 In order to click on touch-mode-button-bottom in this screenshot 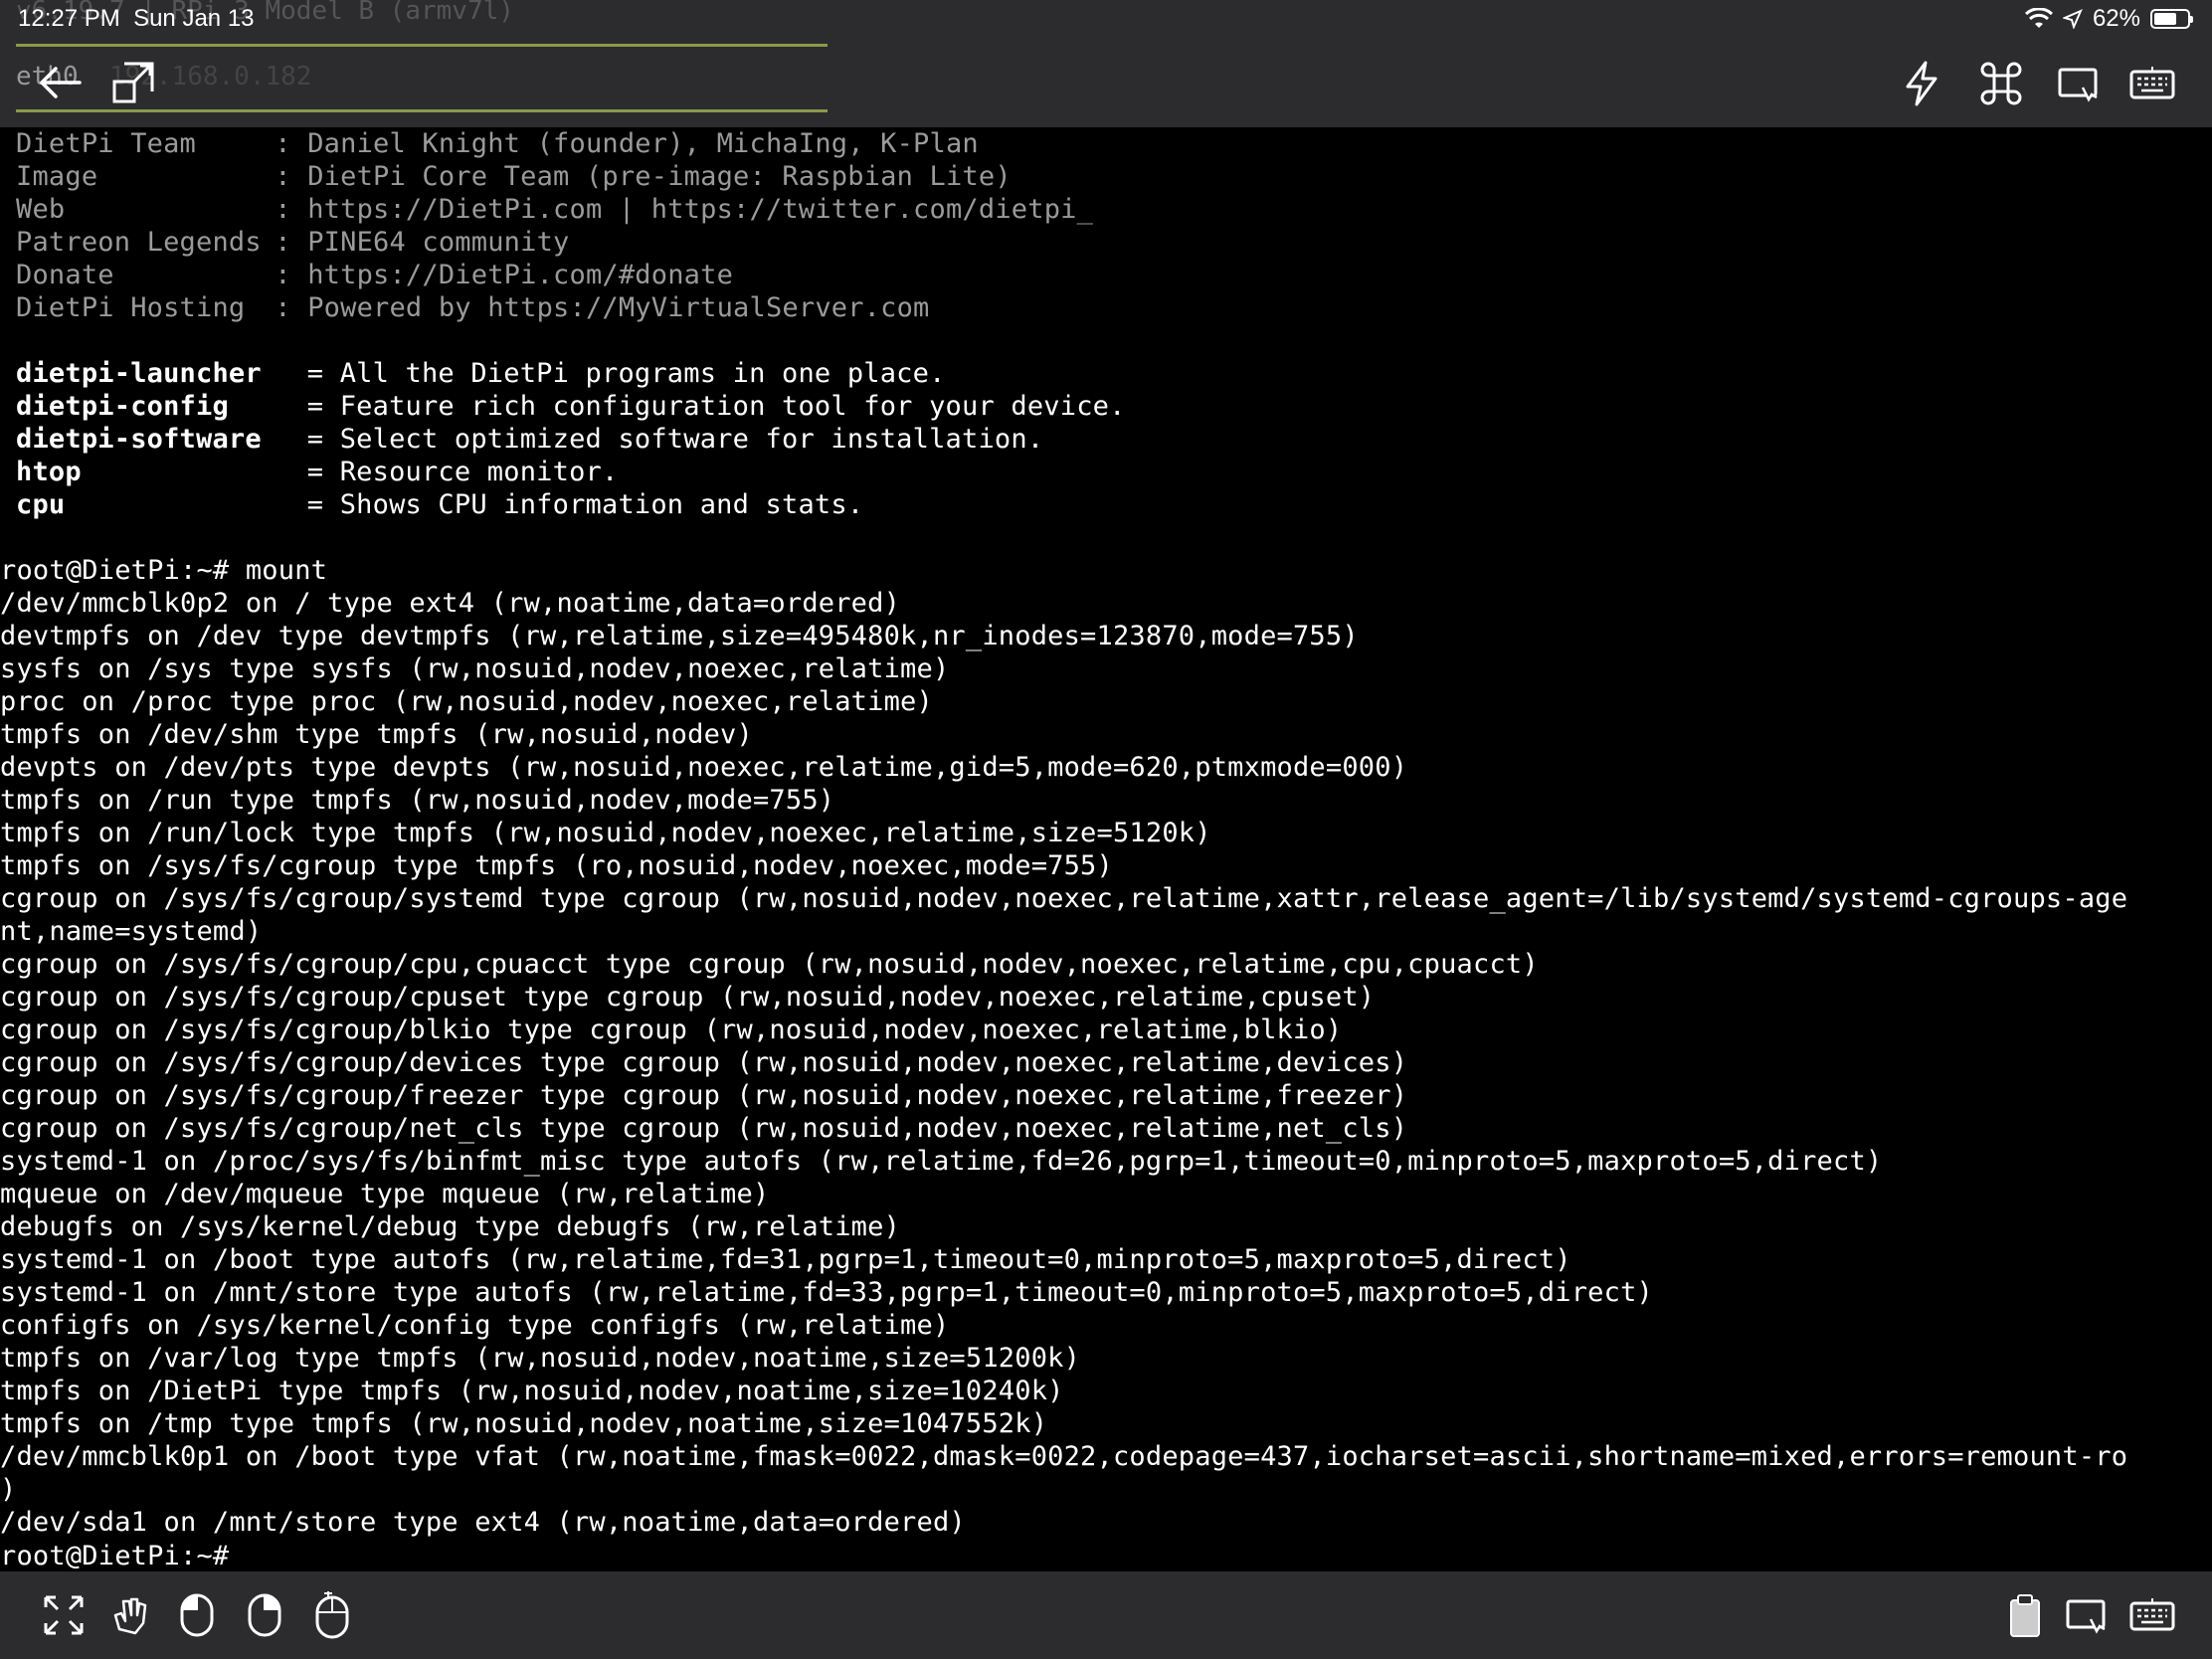, I will do `click(2087, 1615)`.